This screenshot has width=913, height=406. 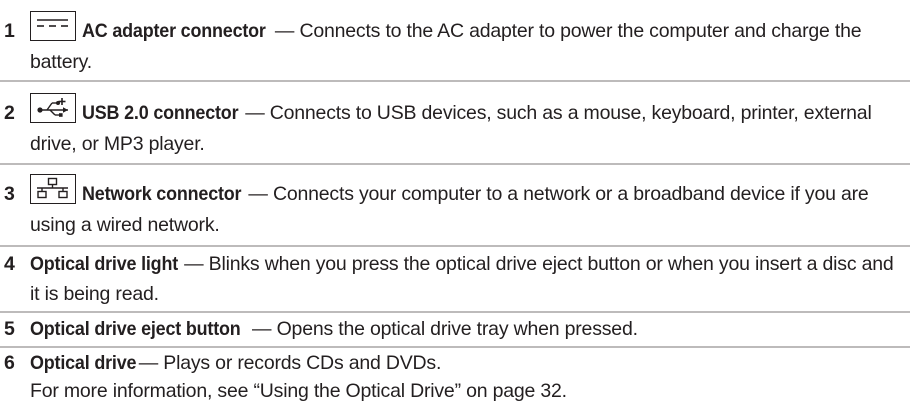 I want to click on item-number: 5, so click(x=9, y=329).